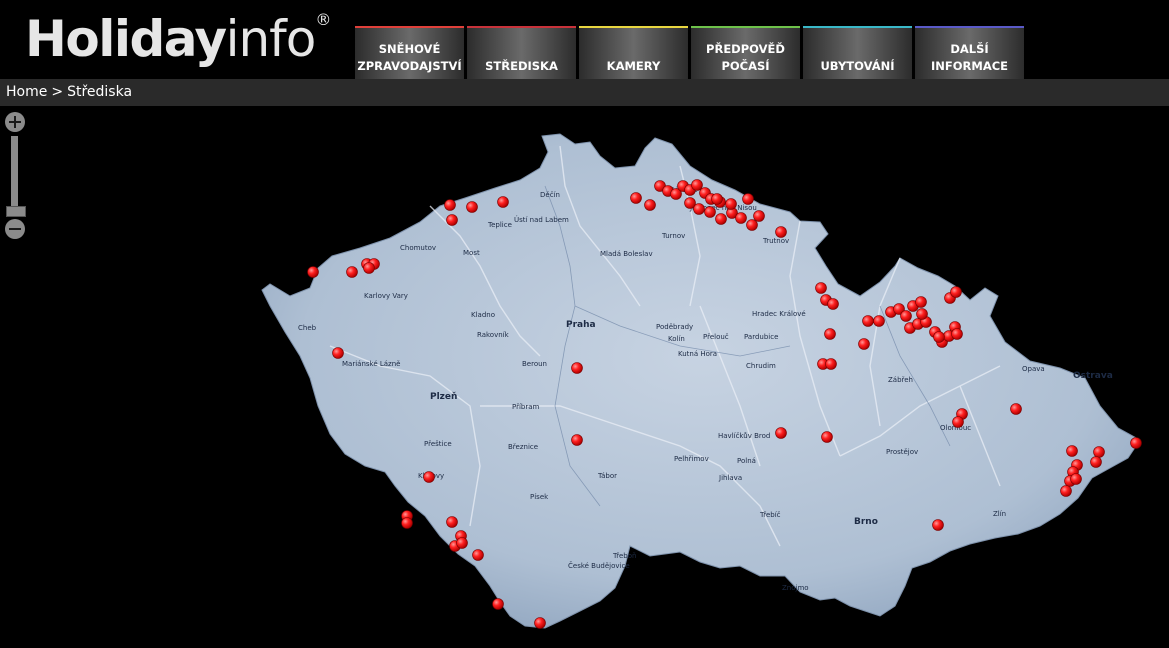 Image resolution: width=1169 pixels, height=648 pixels. What do you see at coordinates (599, 565) in the screenshot?
I see `city-label: České Budějovice` at bounding box center [599, 565].